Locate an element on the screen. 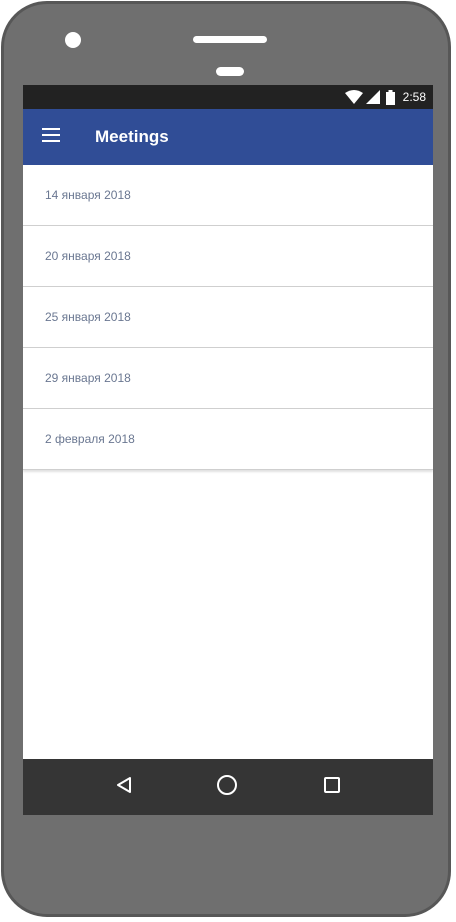 Image resolution: width=456 pixels, height=922 pixels. meeting-list-item: 25 января 2018 is located at coordinates (228, 317).